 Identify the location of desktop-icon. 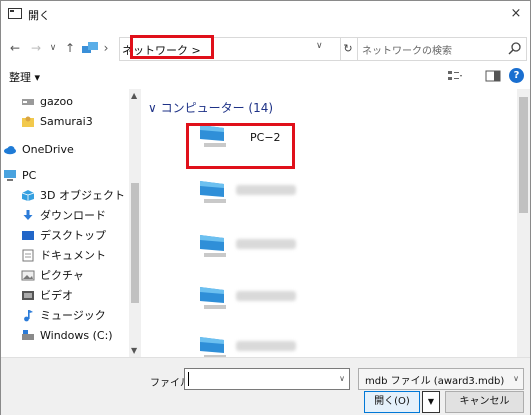
(28, 235).